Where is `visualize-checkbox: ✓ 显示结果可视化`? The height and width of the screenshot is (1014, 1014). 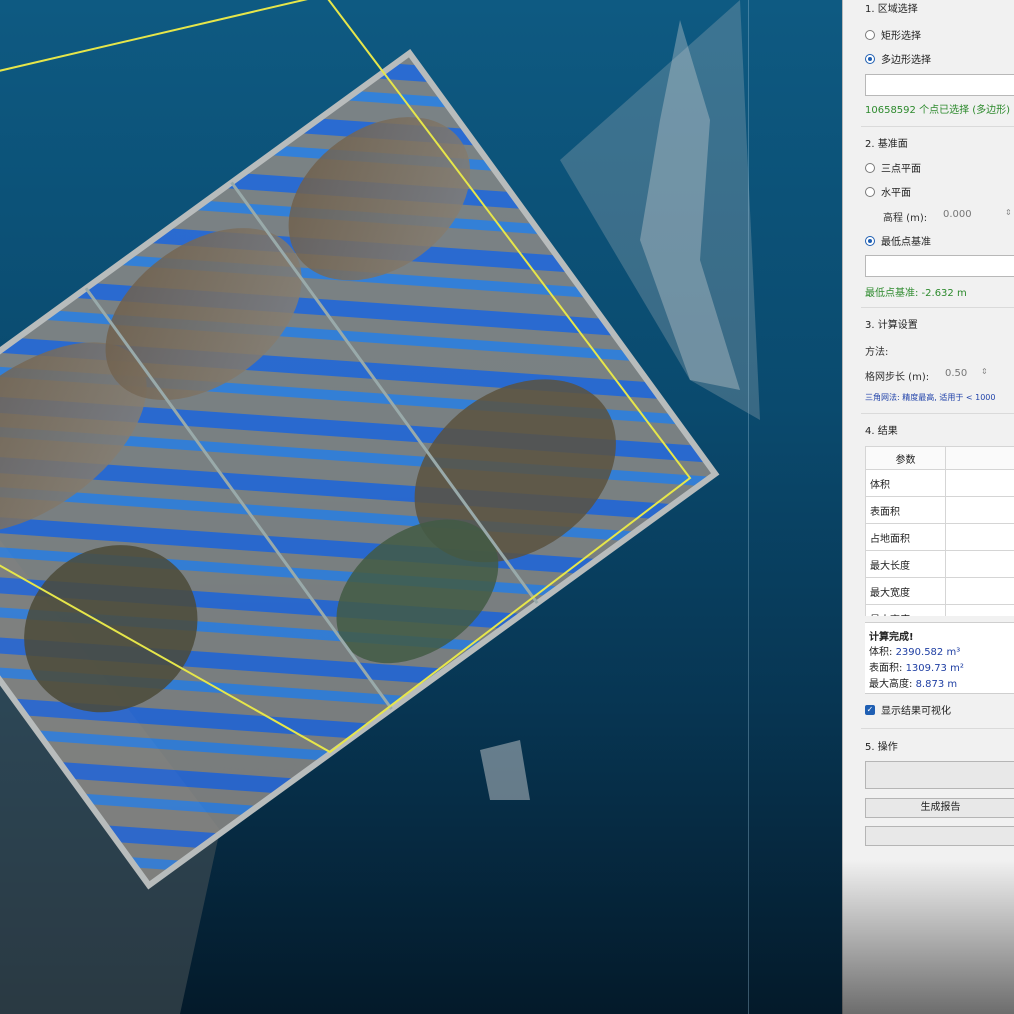
visualize-checkbox: ✓ 显示结果可视化 is located at coordinates (908, 709).